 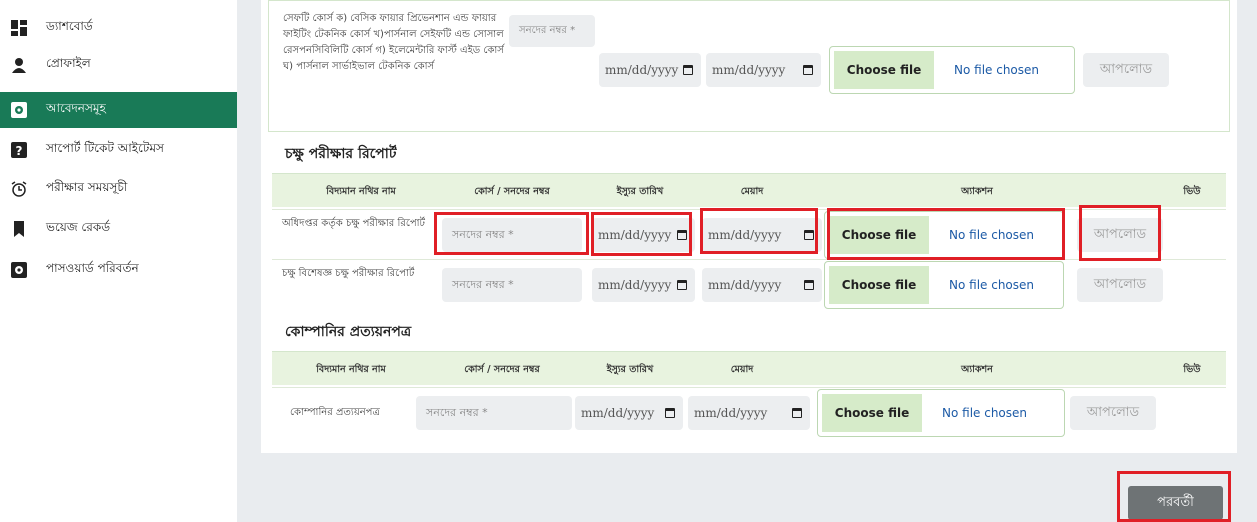 I want to click on sidebar-item-label: পাসওয়ার্ড পরিবর্তন, so click(x=92, y=268).